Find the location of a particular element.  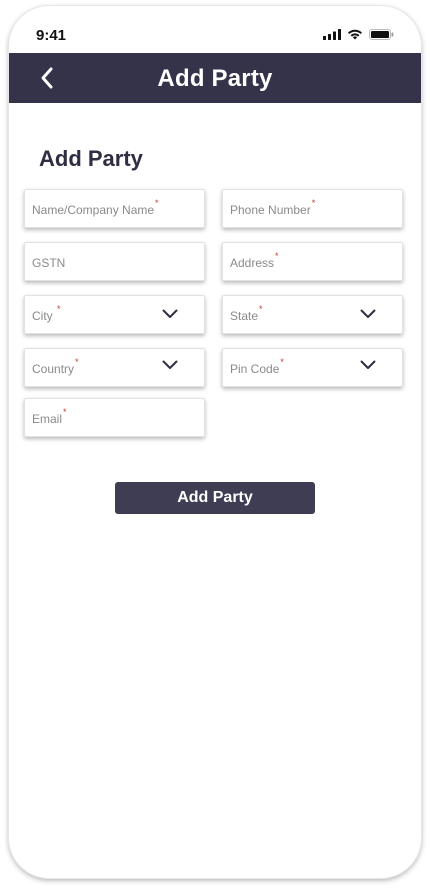

status-icons is located at coordinates (358, 34).